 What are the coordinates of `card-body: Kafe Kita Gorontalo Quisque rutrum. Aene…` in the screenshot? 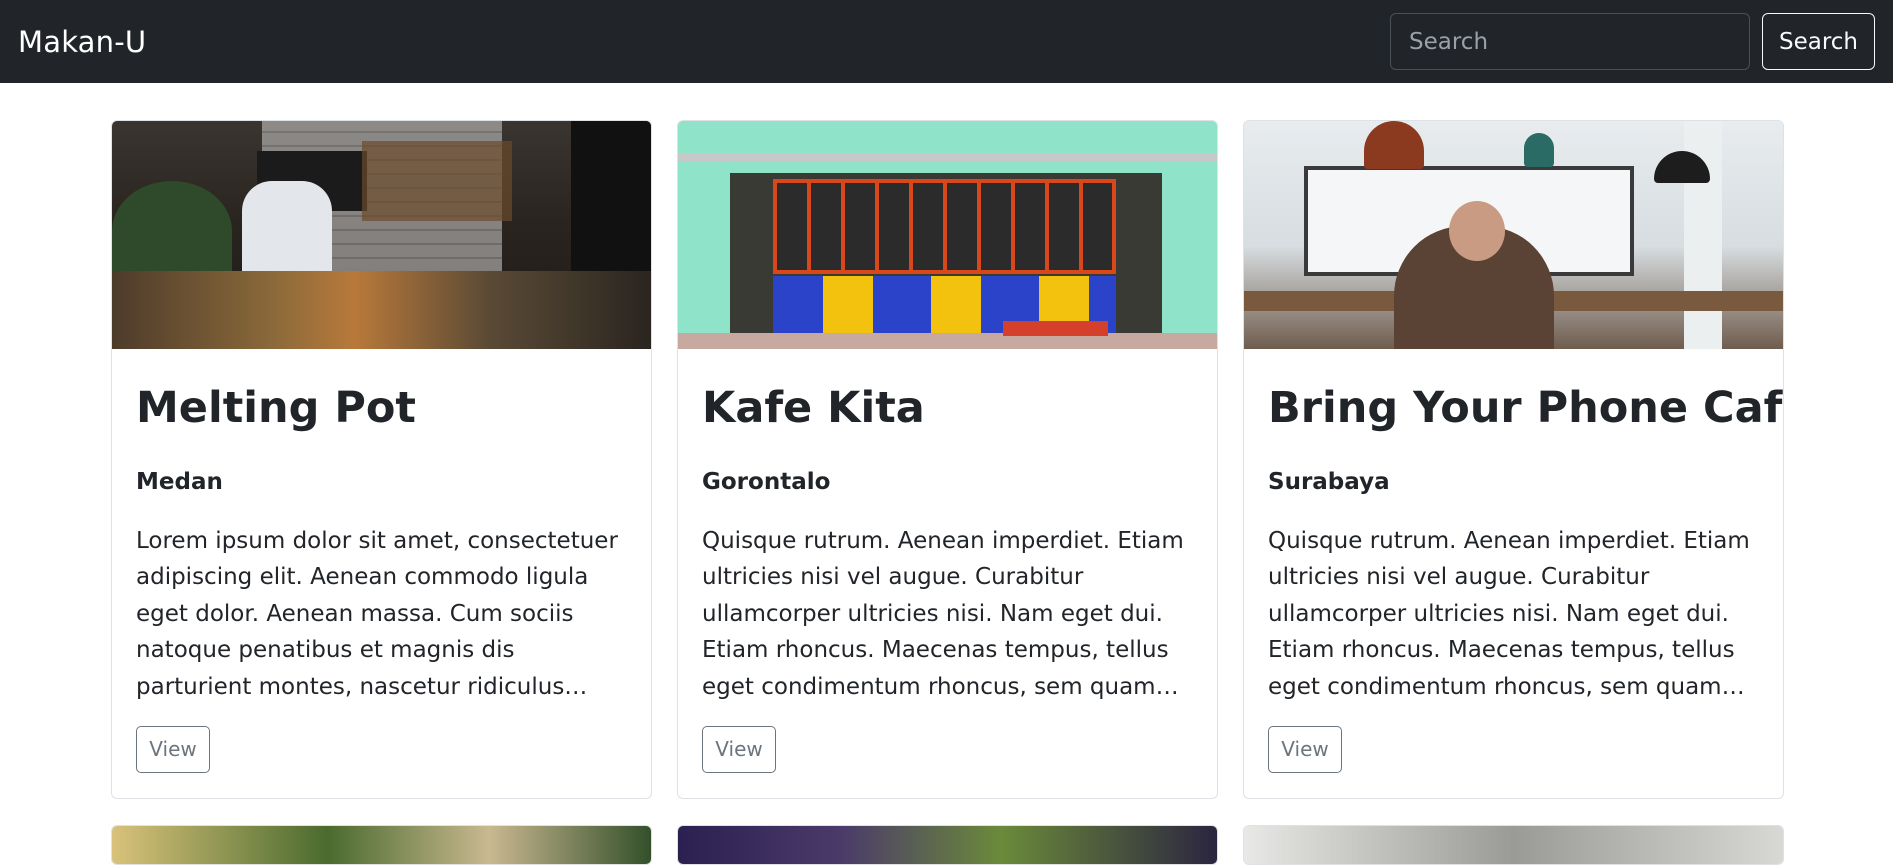 It's located at (947, 561).